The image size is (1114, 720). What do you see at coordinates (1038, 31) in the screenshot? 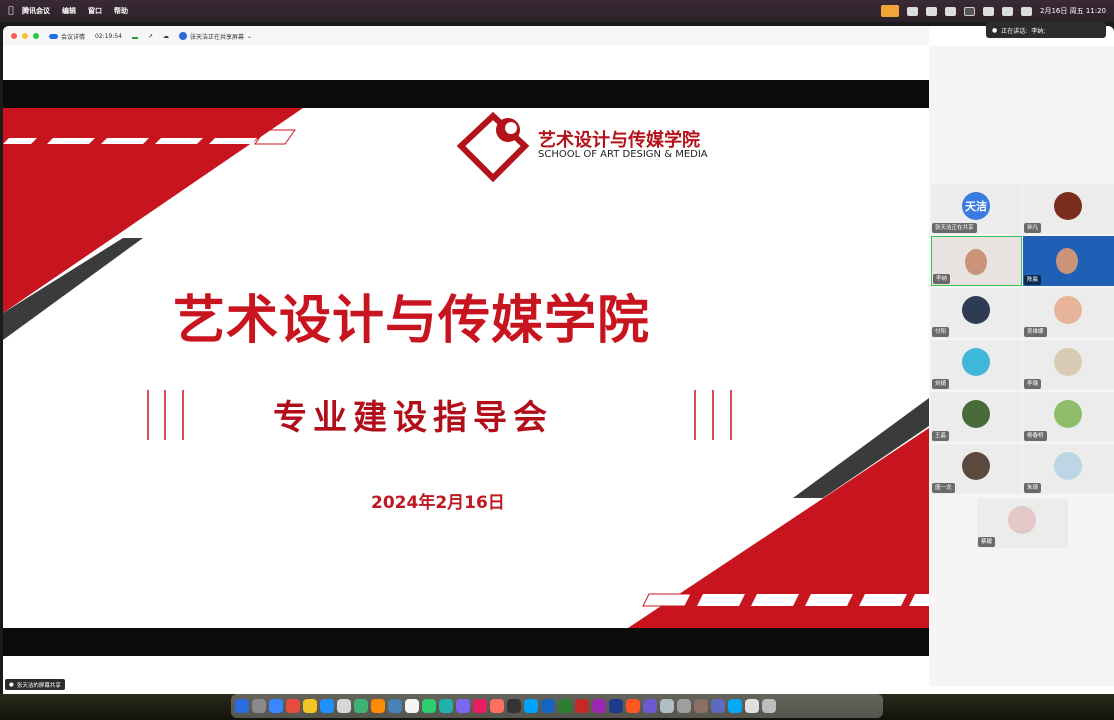
I see `speaking-name: 李纳;` at bounding box center [1038, 31].